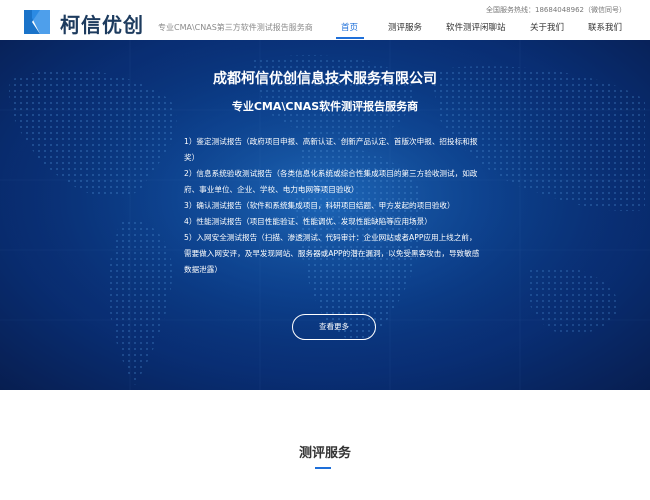 The image size is (650, 500). Describe the element at coordinates (325, 106) in the screenshot. I see `hero-subtitle: 专业CMA\CNAS软件测评报告服务商` at that location.